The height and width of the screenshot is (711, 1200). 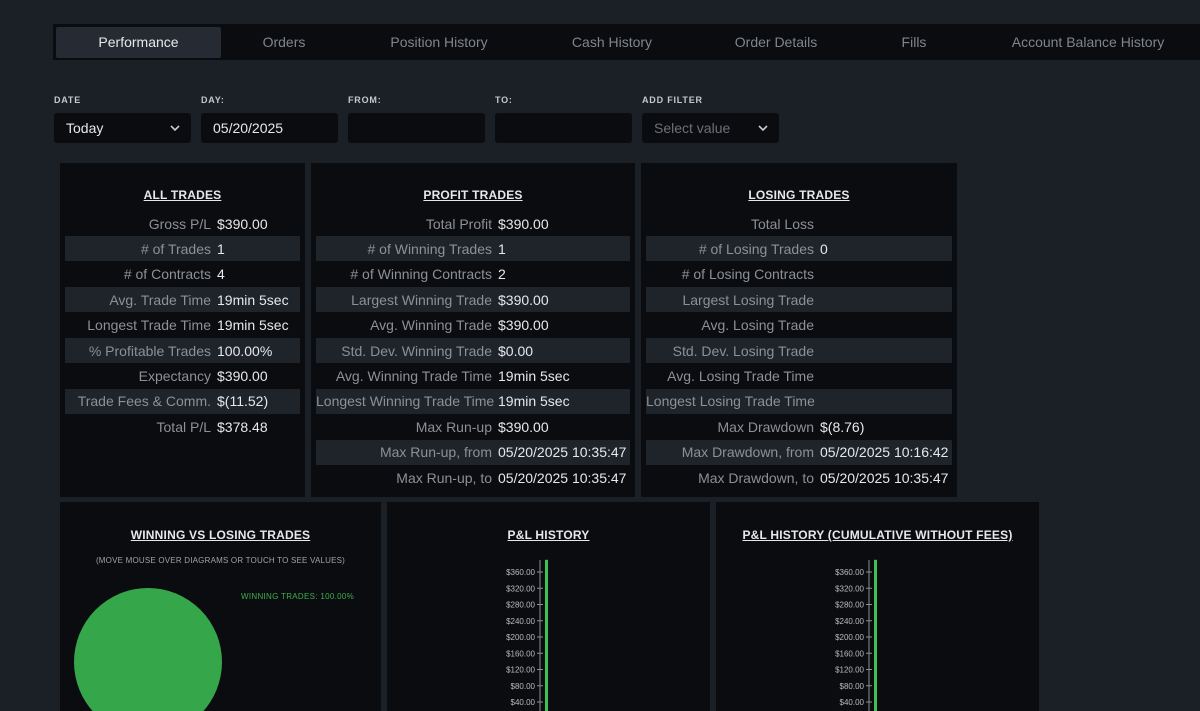 What do you see at coordinates (612, 42) in the screenshot?
I see `tab-cash-history: Cash History` at bounding box center [612, 42].